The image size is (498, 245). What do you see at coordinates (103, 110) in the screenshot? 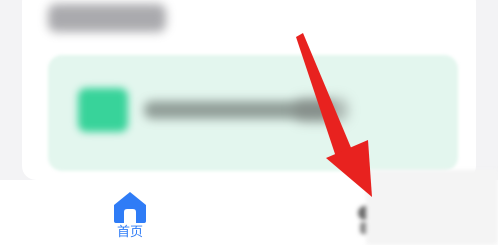
I see `blurred-promo-icon` at bounding box center [103, 110].